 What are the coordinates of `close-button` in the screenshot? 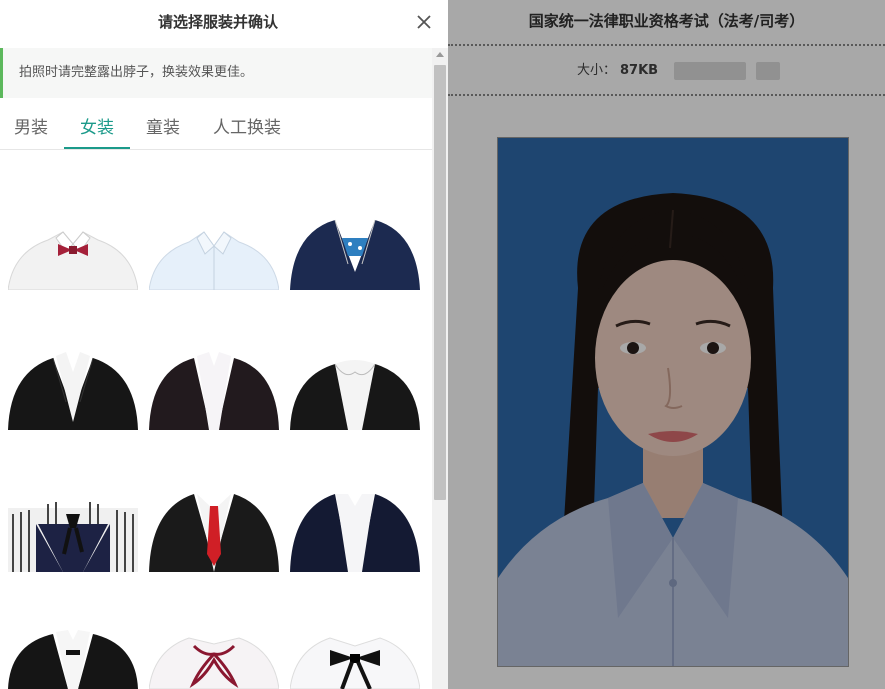 It's located at (424, 22).